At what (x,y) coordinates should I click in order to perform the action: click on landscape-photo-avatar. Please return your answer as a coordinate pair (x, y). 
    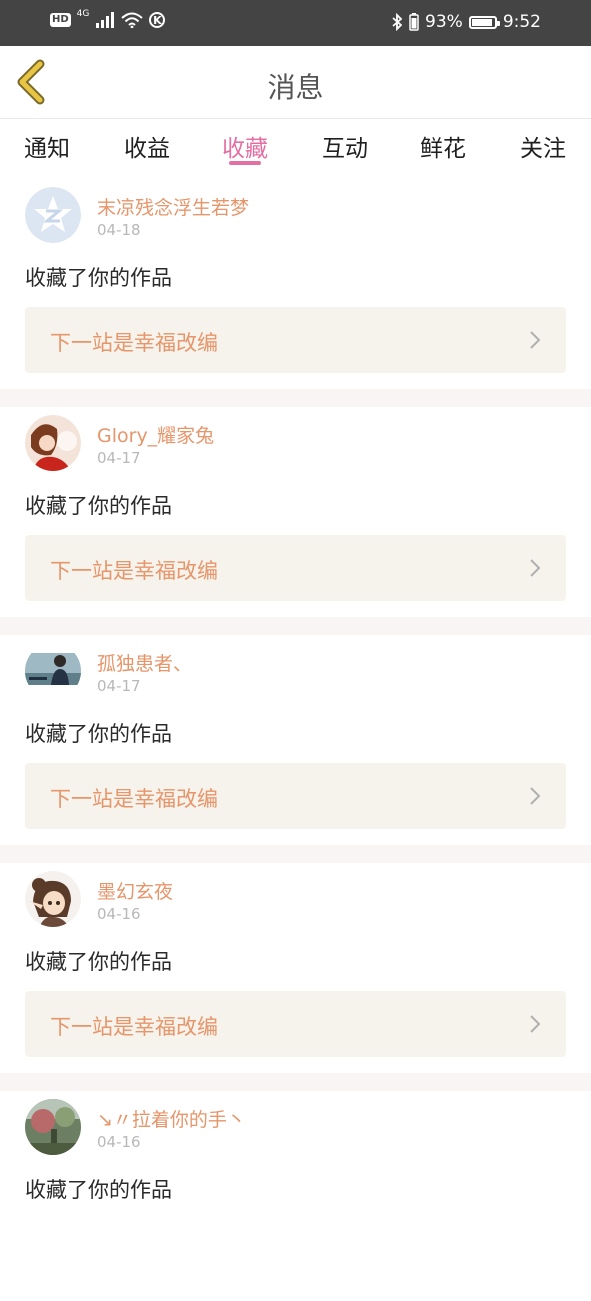
    Looking at the image, I should click on (53, 1127).